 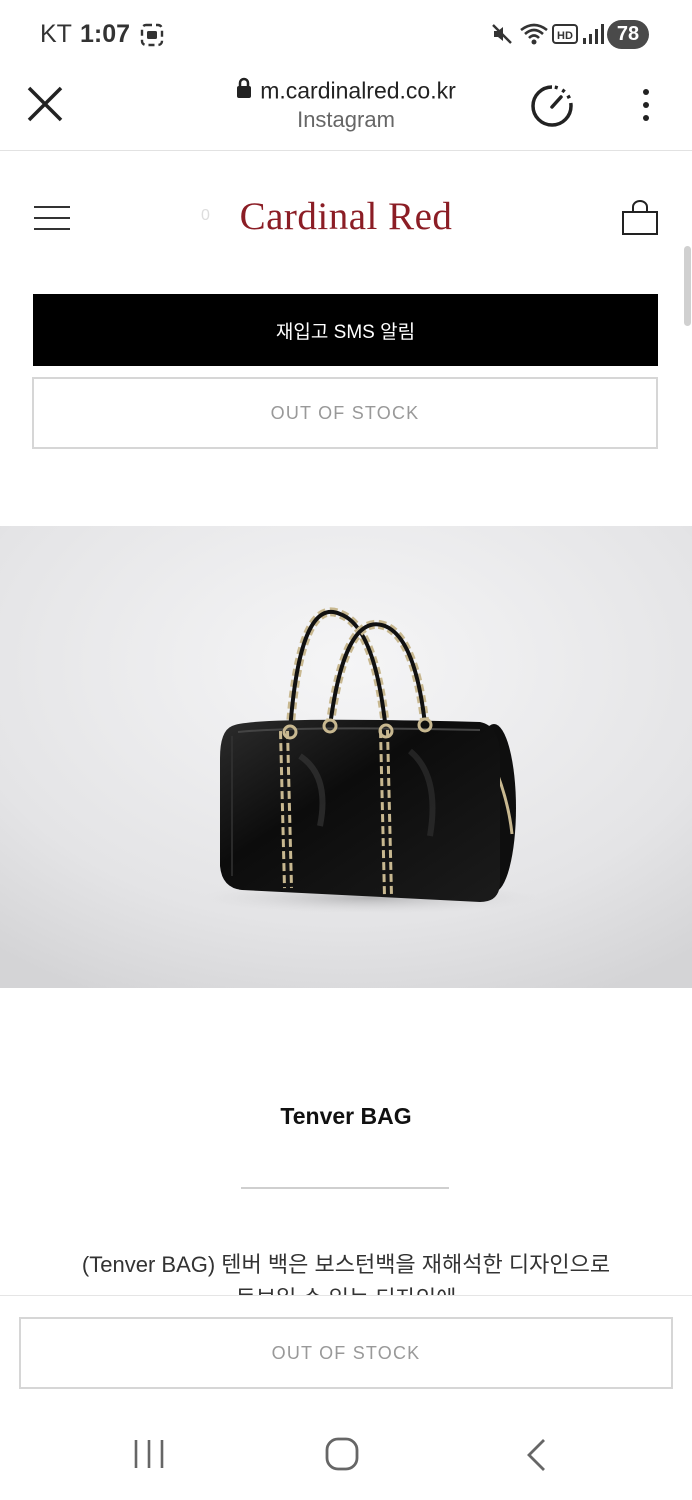 I want to click on scrollbar-thumb, so click(x=687, y=286).